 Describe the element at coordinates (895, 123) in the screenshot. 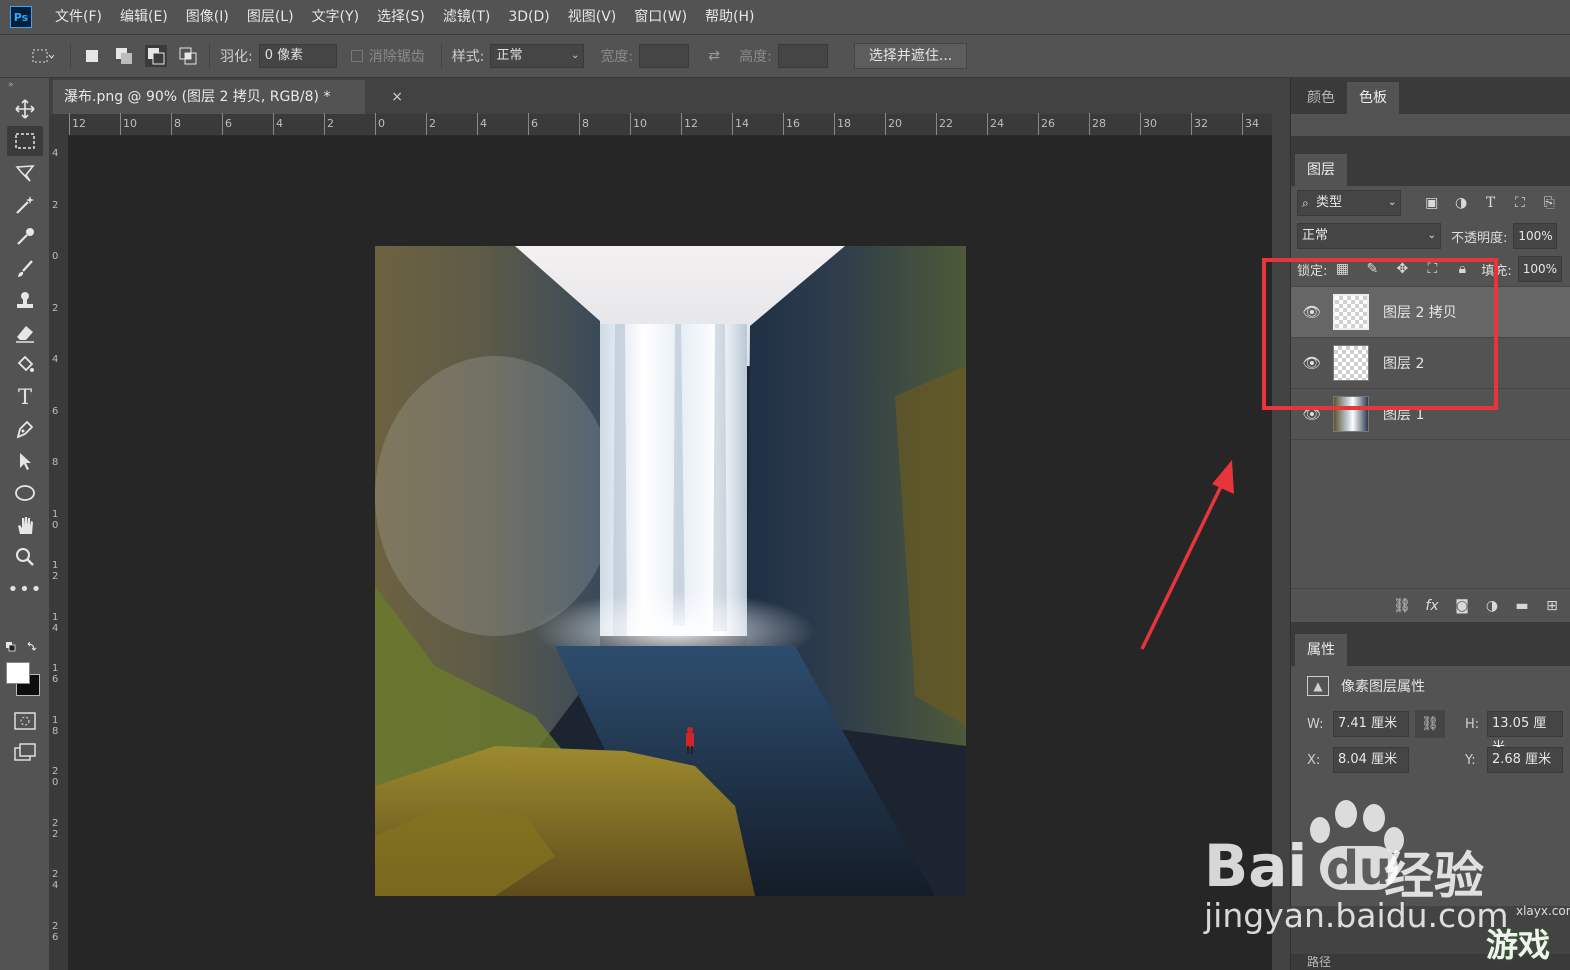

I see `ruler-tick-label: 20` at that location.